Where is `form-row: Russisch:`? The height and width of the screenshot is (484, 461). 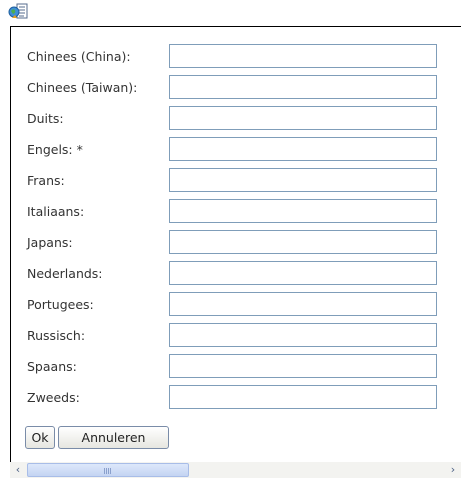
form-row: Russisch: is located at coordinates (242, 335).